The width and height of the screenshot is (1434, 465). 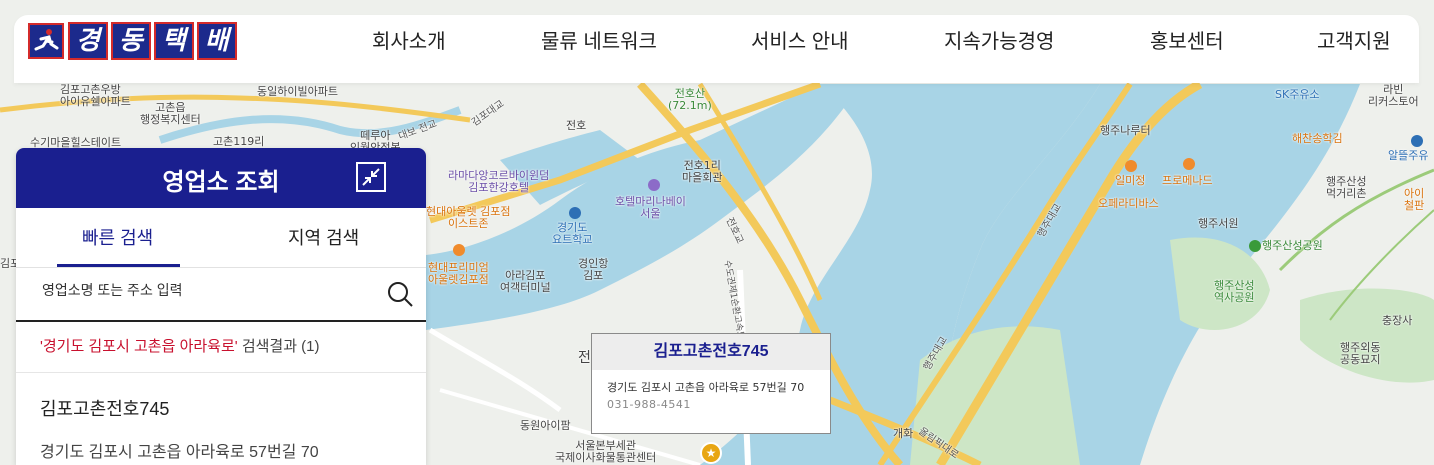 What do you see at coordinates (221, 428) in the screenshot?
I see `result-list-item: 김포고촌전호745 경기도 김포시 고촌읍 아라육로 57번길 70` at bounding box center [221, 428].